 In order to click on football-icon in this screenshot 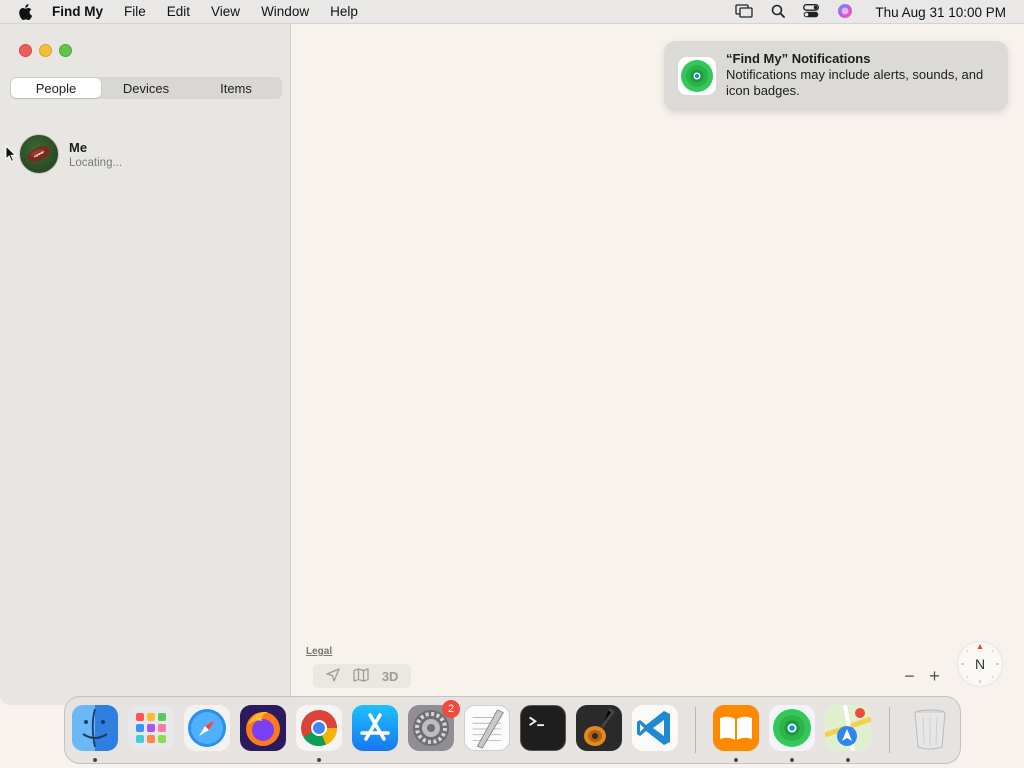, I will do `click(39, 154)`.